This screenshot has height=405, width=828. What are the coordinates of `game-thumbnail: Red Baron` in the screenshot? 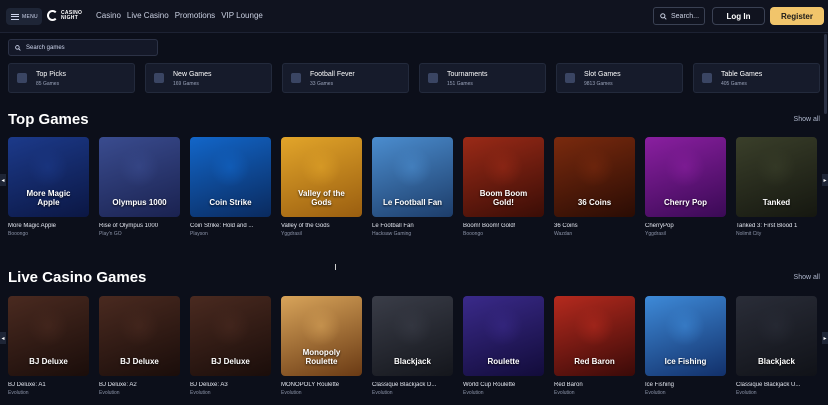 It's located at (594, 336).